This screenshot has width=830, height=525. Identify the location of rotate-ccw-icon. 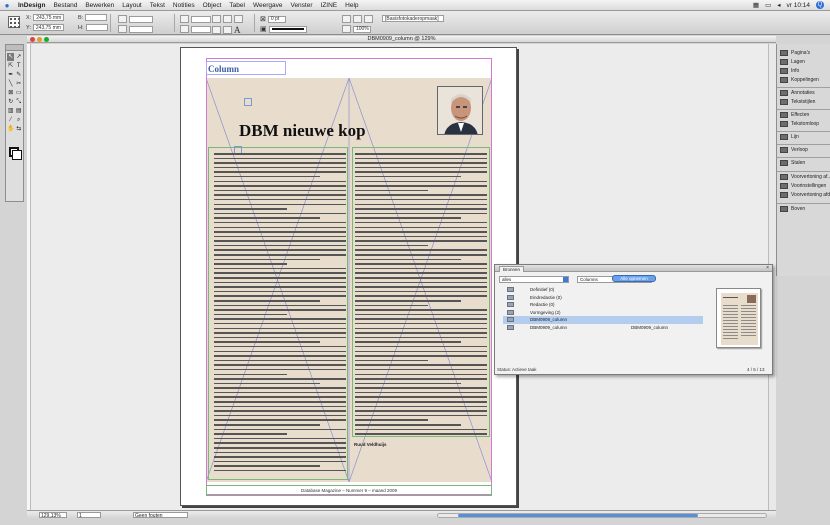
(227, 19).